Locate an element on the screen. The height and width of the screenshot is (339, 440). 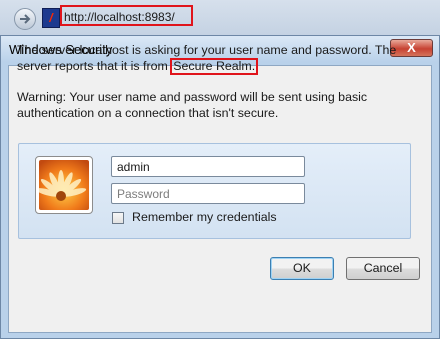
back-button is located at coordinates (25, 19).